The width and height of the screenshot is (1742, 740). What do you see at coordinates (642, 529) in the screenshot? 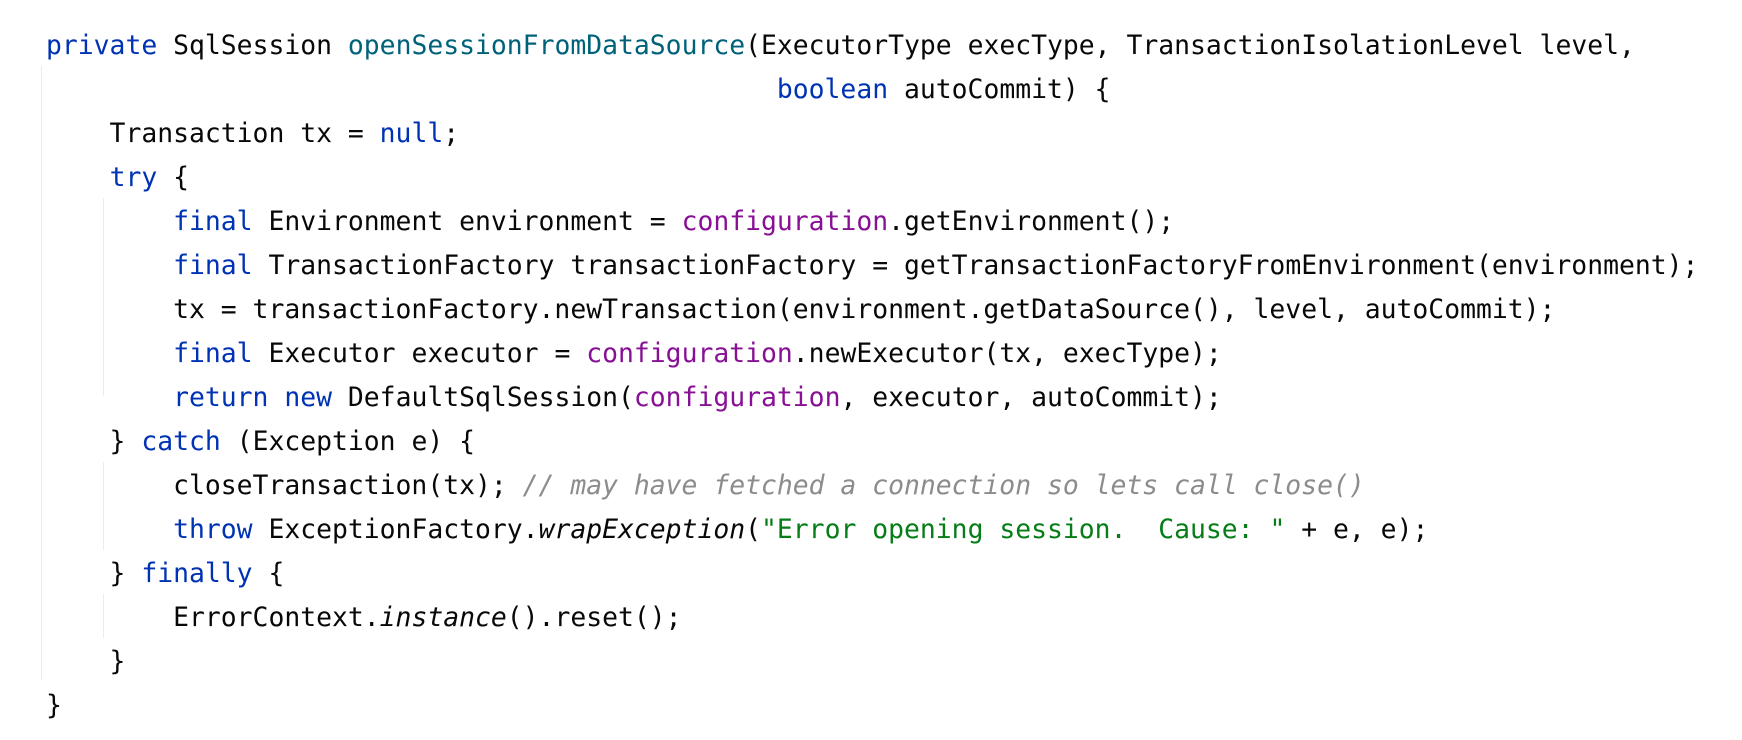
I see `code-token: wrapException` at bounding box center [642, 529].